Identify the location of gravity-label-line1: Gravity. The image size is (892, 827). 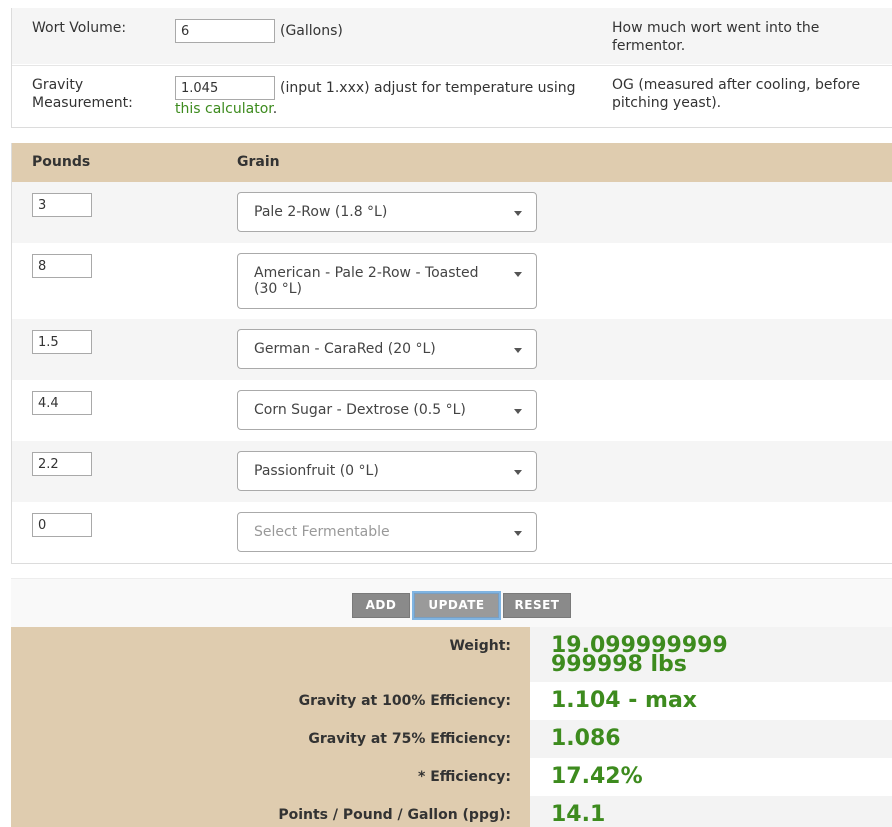
(58, 85).